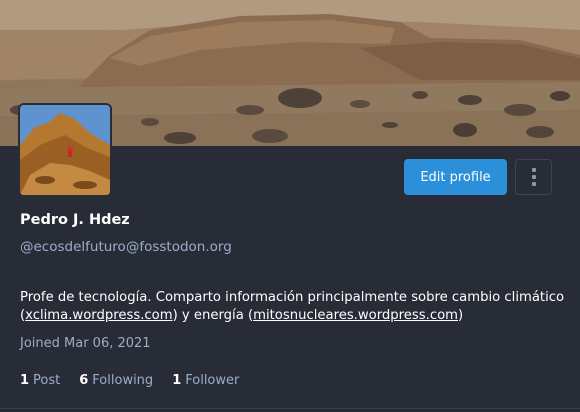 This screenshot has height=412, width=580. Describe the element at coordinates (123, 380) in the screenshot. I see `following-label: Following` at that location.